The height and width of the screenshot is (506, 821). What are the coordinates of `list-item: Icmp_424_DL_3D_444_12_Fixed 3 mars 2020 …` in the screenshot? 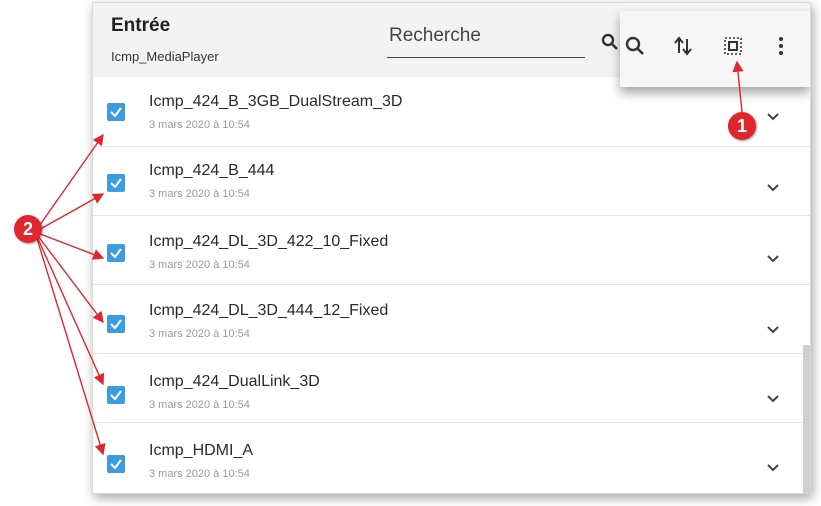 It's located at (451, 319).